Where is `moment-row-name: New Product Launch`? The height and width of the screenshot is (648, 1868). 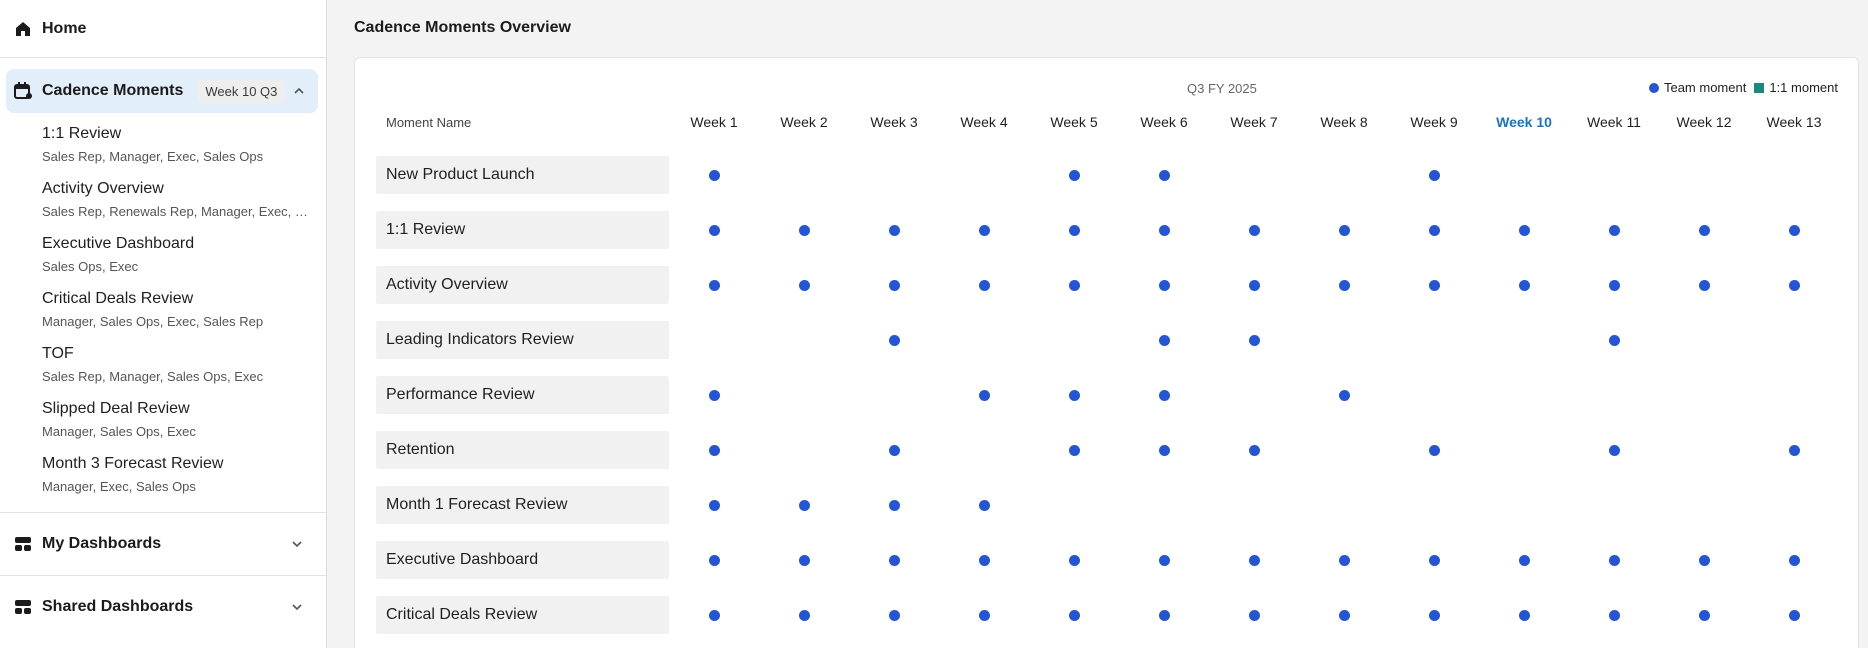
moment-row-name: New Product Launch is located at coordinates (522, 175).